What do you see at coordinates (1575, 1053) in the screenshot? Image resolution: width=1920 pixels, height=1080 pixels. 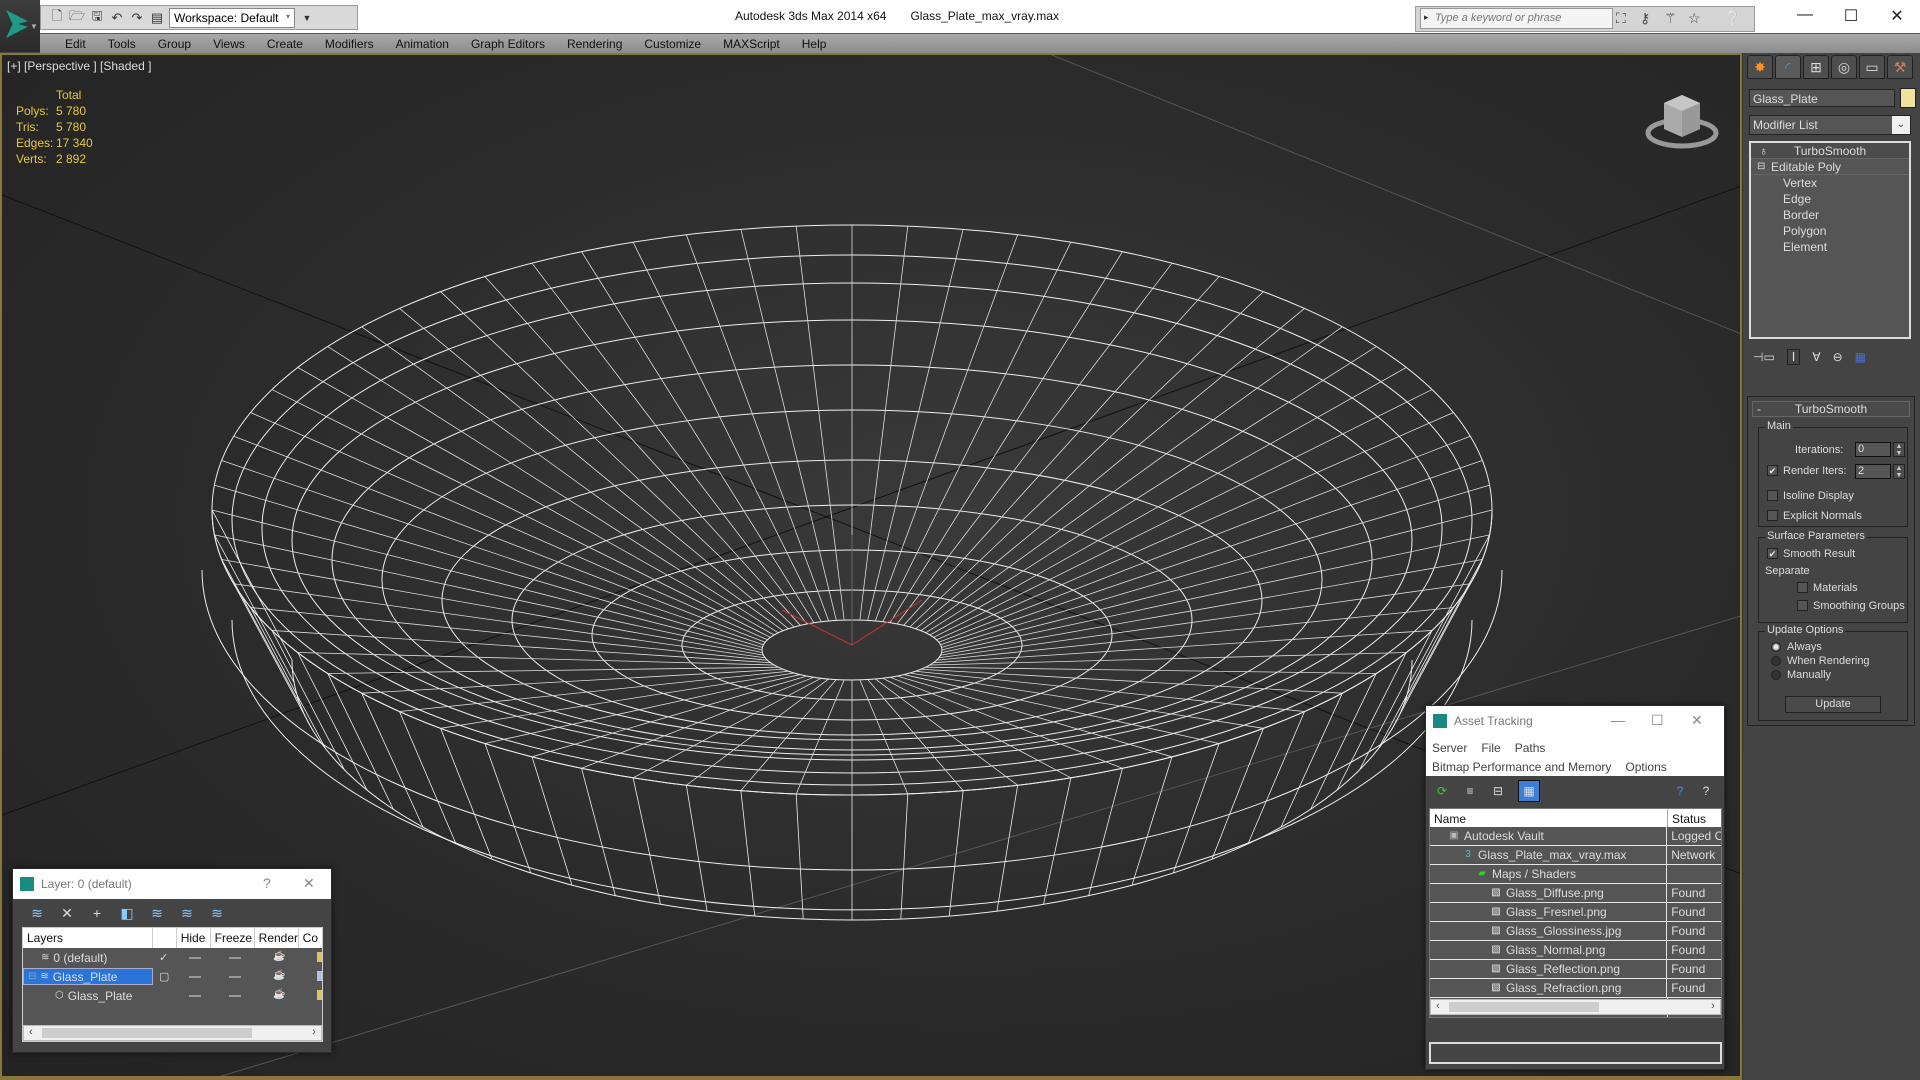 I see `asset-path-field` at bounding box center [1575, 1053].